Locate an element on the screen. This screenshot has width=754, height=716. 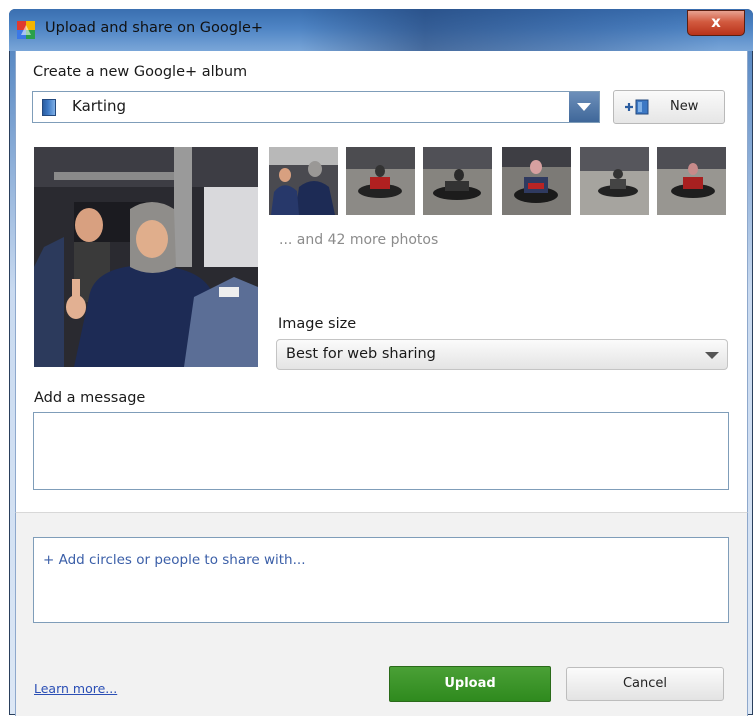
upload-button: Upload is located at coordinates (470, 684).